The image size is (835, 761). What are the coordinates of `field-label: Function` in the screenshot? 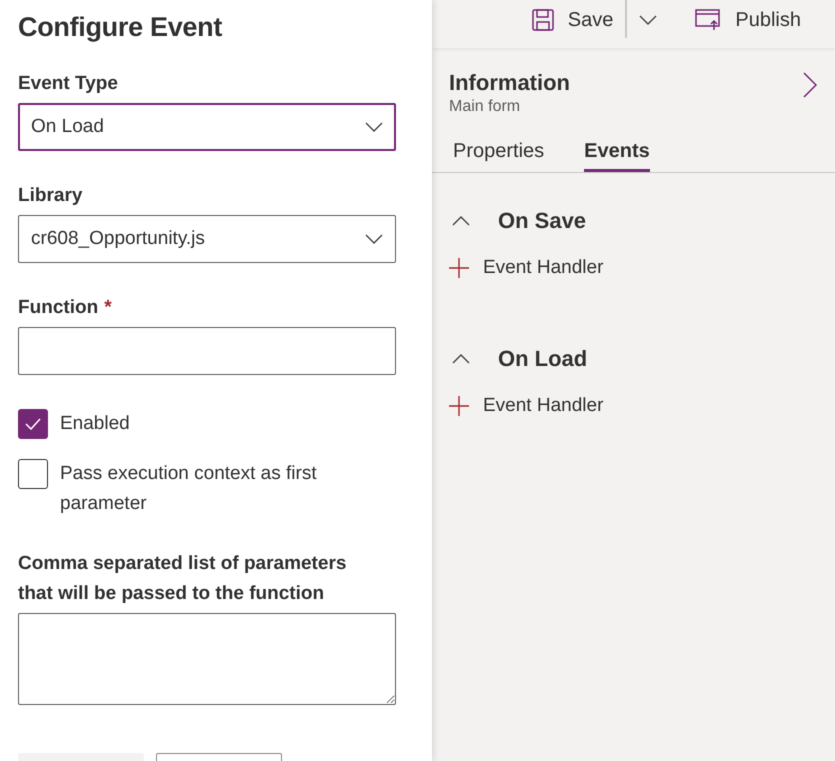 It's located at (58, 308).